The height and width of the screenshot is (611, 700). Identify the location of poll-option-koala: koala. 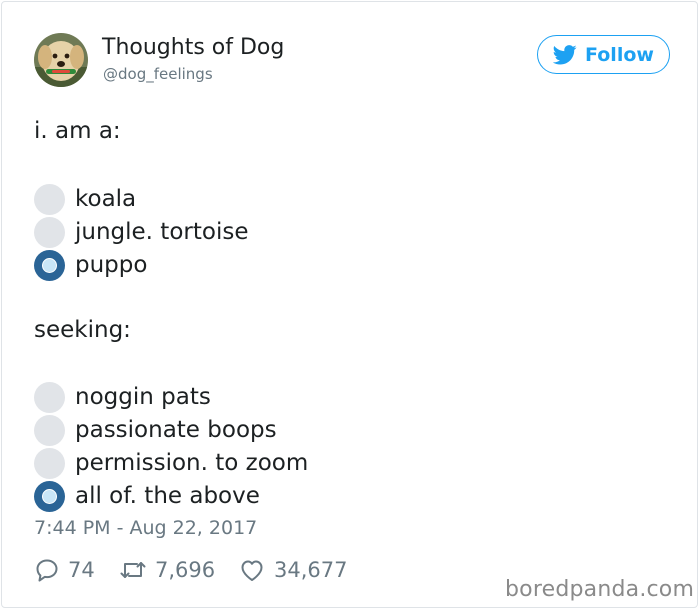
(85, 199).